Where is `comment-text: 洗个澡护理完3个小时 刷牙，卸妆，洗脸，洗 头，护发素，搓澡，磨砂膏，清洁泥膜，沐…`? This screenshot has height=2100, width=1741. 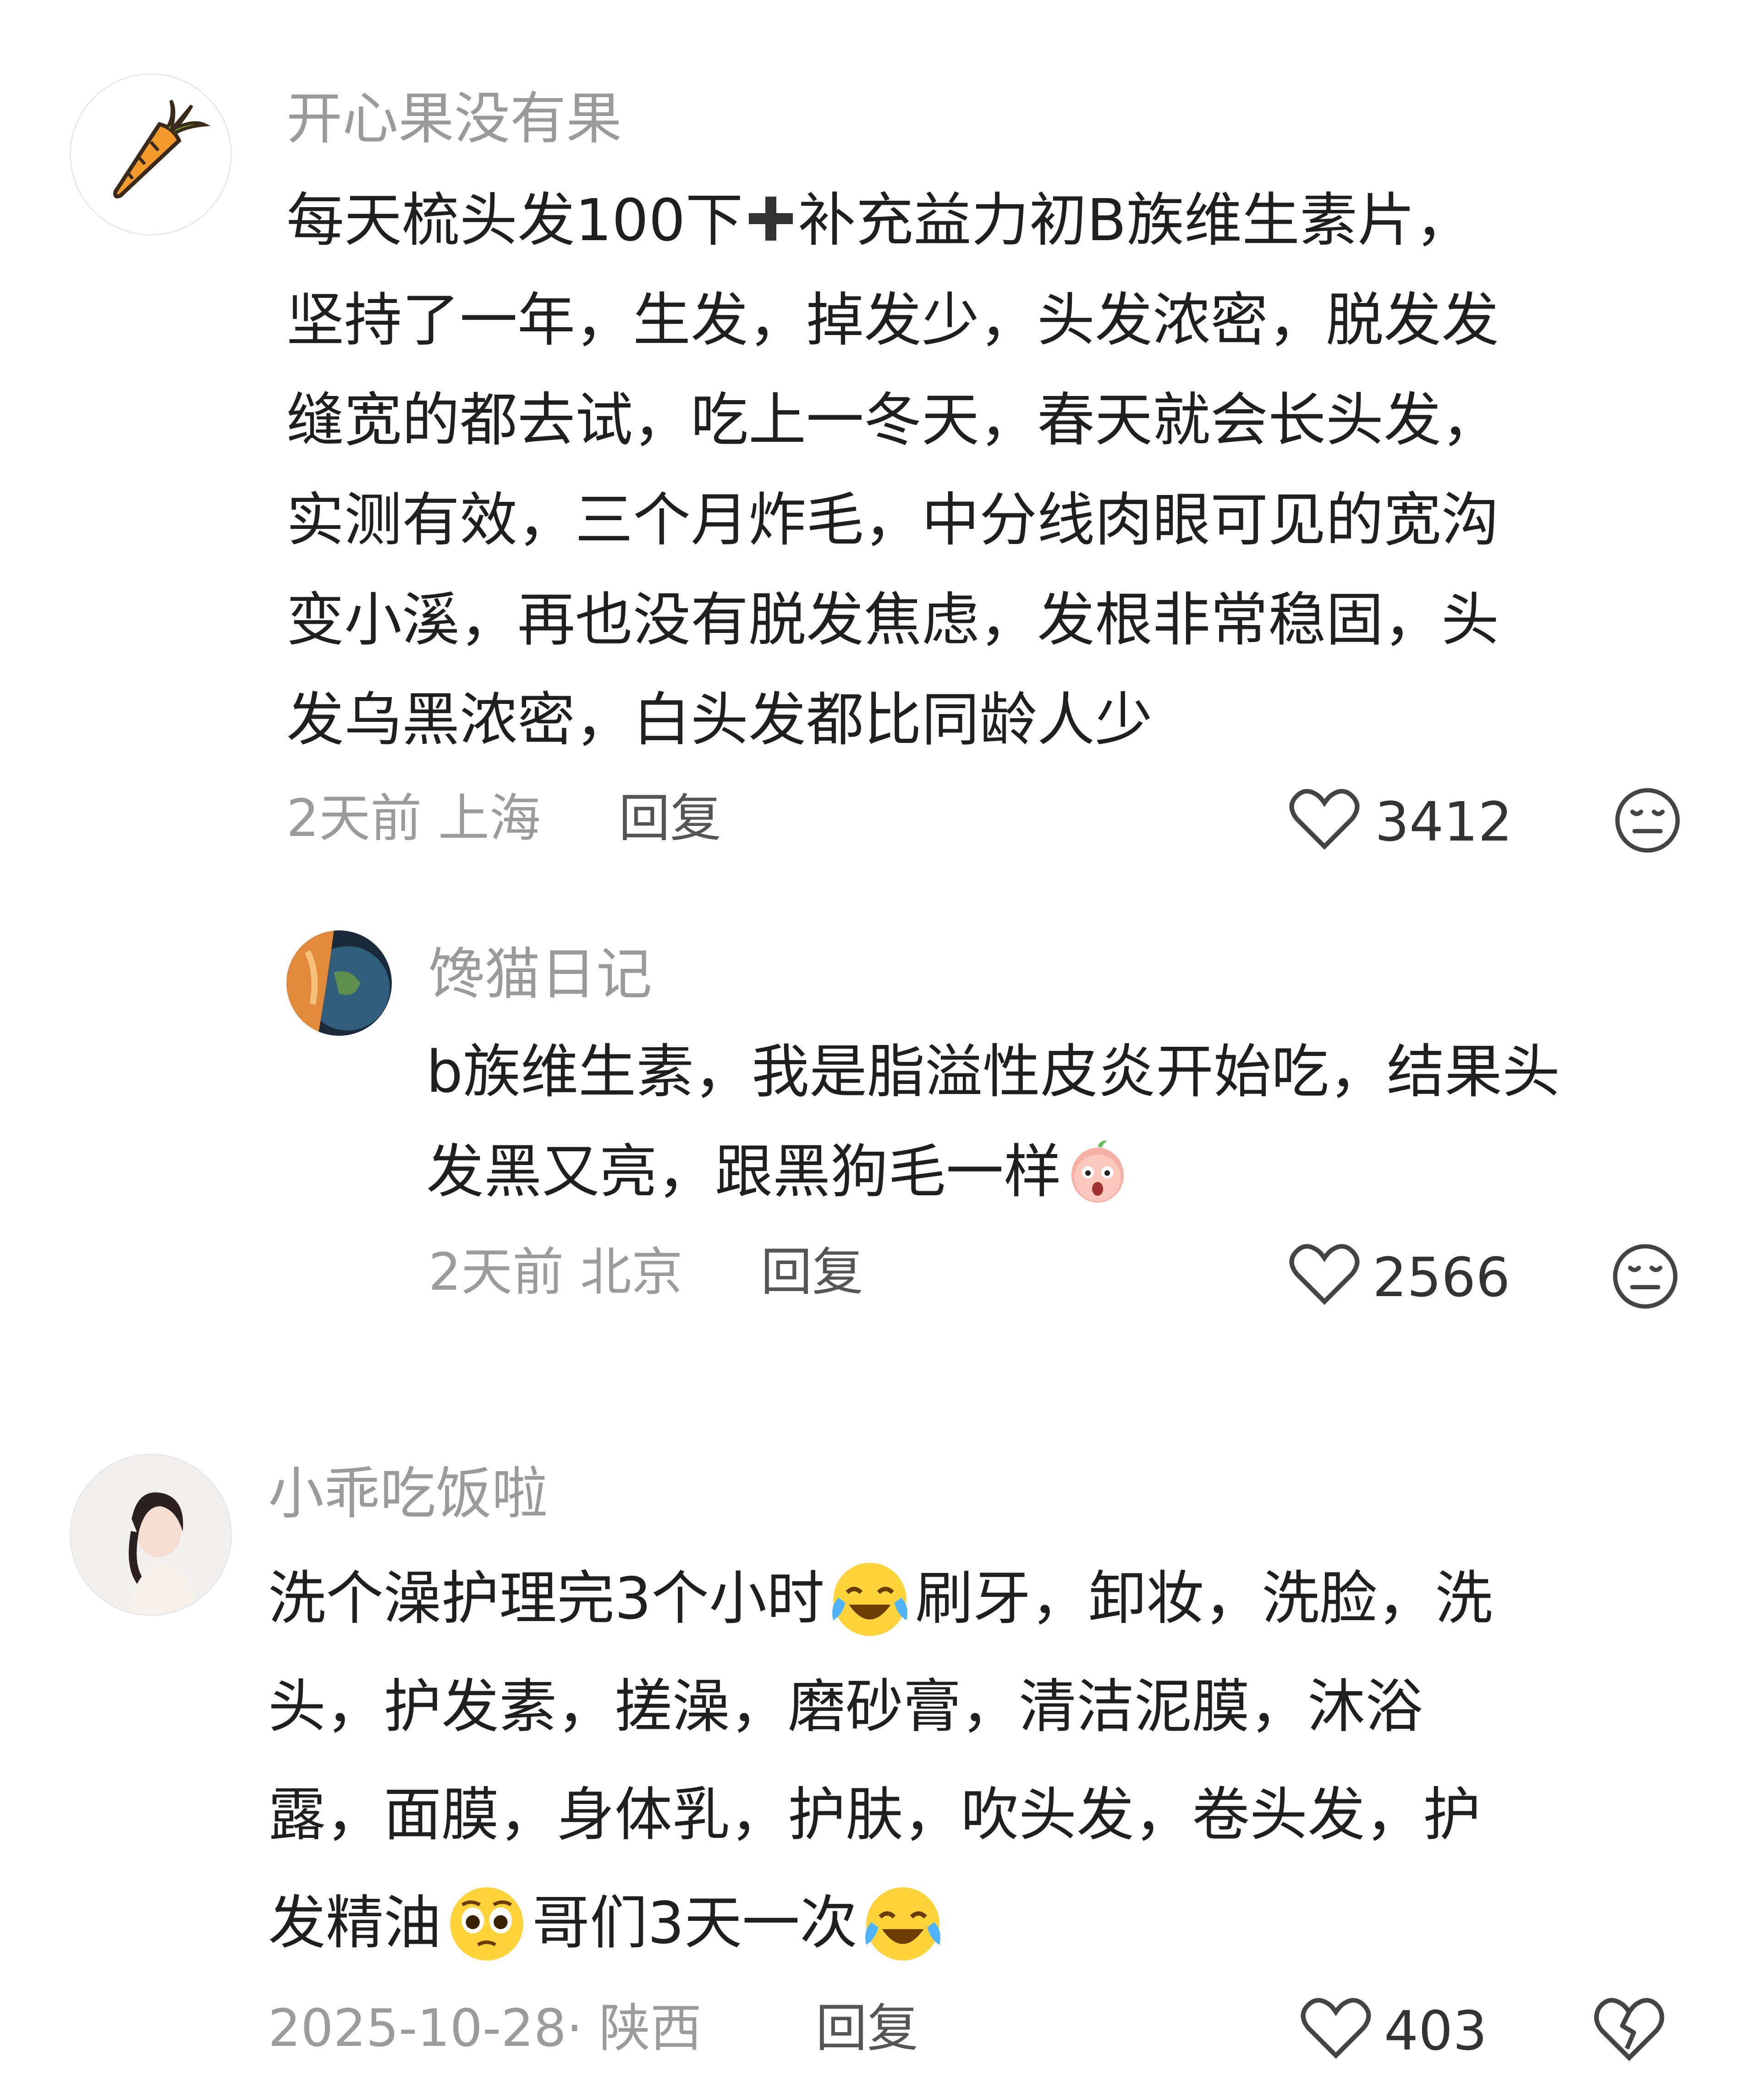
comment-text: 洗个澡护理完3个小时 刷牙，卸妆，洗脸，洗 头，护发素，搓澡，磨砂膏，清洁泥膜，沐… is located at coordinates (880, 1761).